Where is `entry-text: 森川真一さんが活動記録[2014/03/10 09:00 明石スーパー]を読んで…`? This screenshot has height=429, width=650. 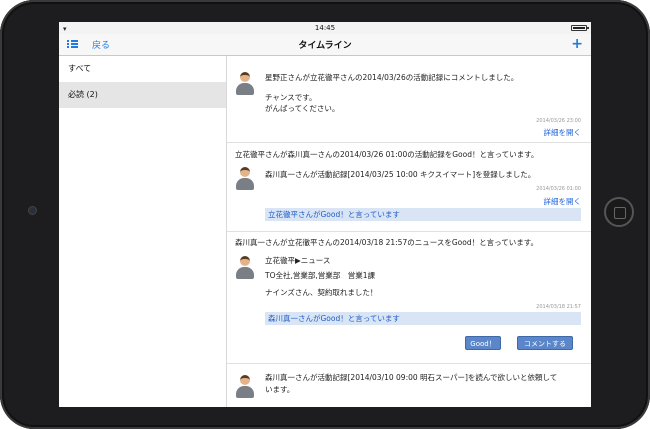 entry-text: 森川真一さんが活動記録[2014/03/10 09:00 明石スーパー]を読んで… is located at coordinates (411, 377).